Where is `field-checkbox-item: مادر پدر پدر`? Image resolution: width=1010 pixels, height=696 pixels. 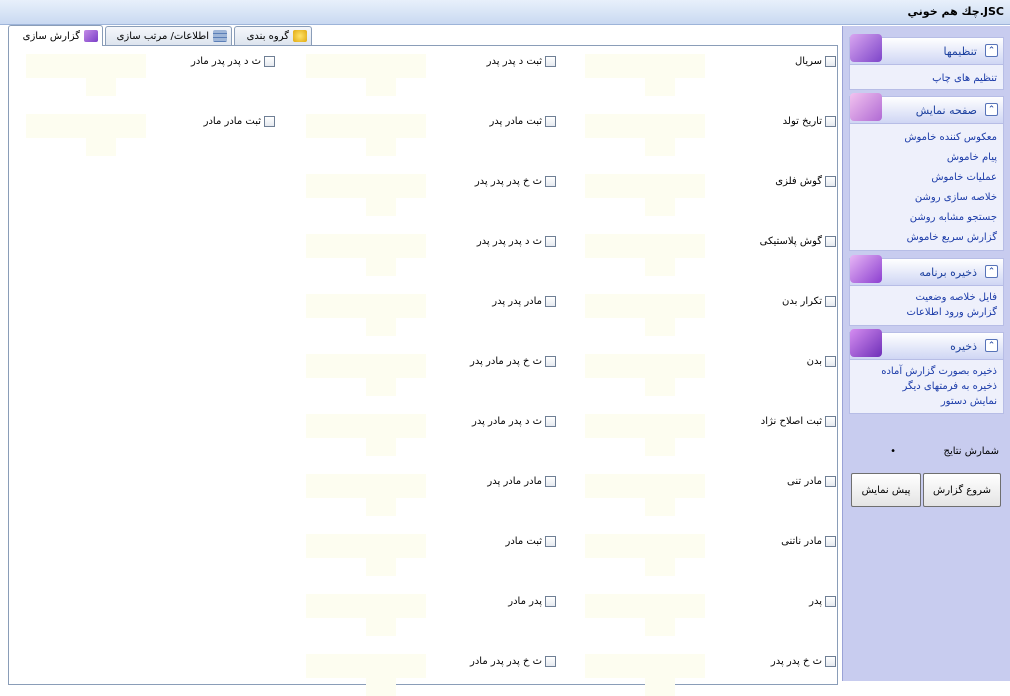 field-checkbox-item: مادر پدر پدر is located at coordinates (524, 301).